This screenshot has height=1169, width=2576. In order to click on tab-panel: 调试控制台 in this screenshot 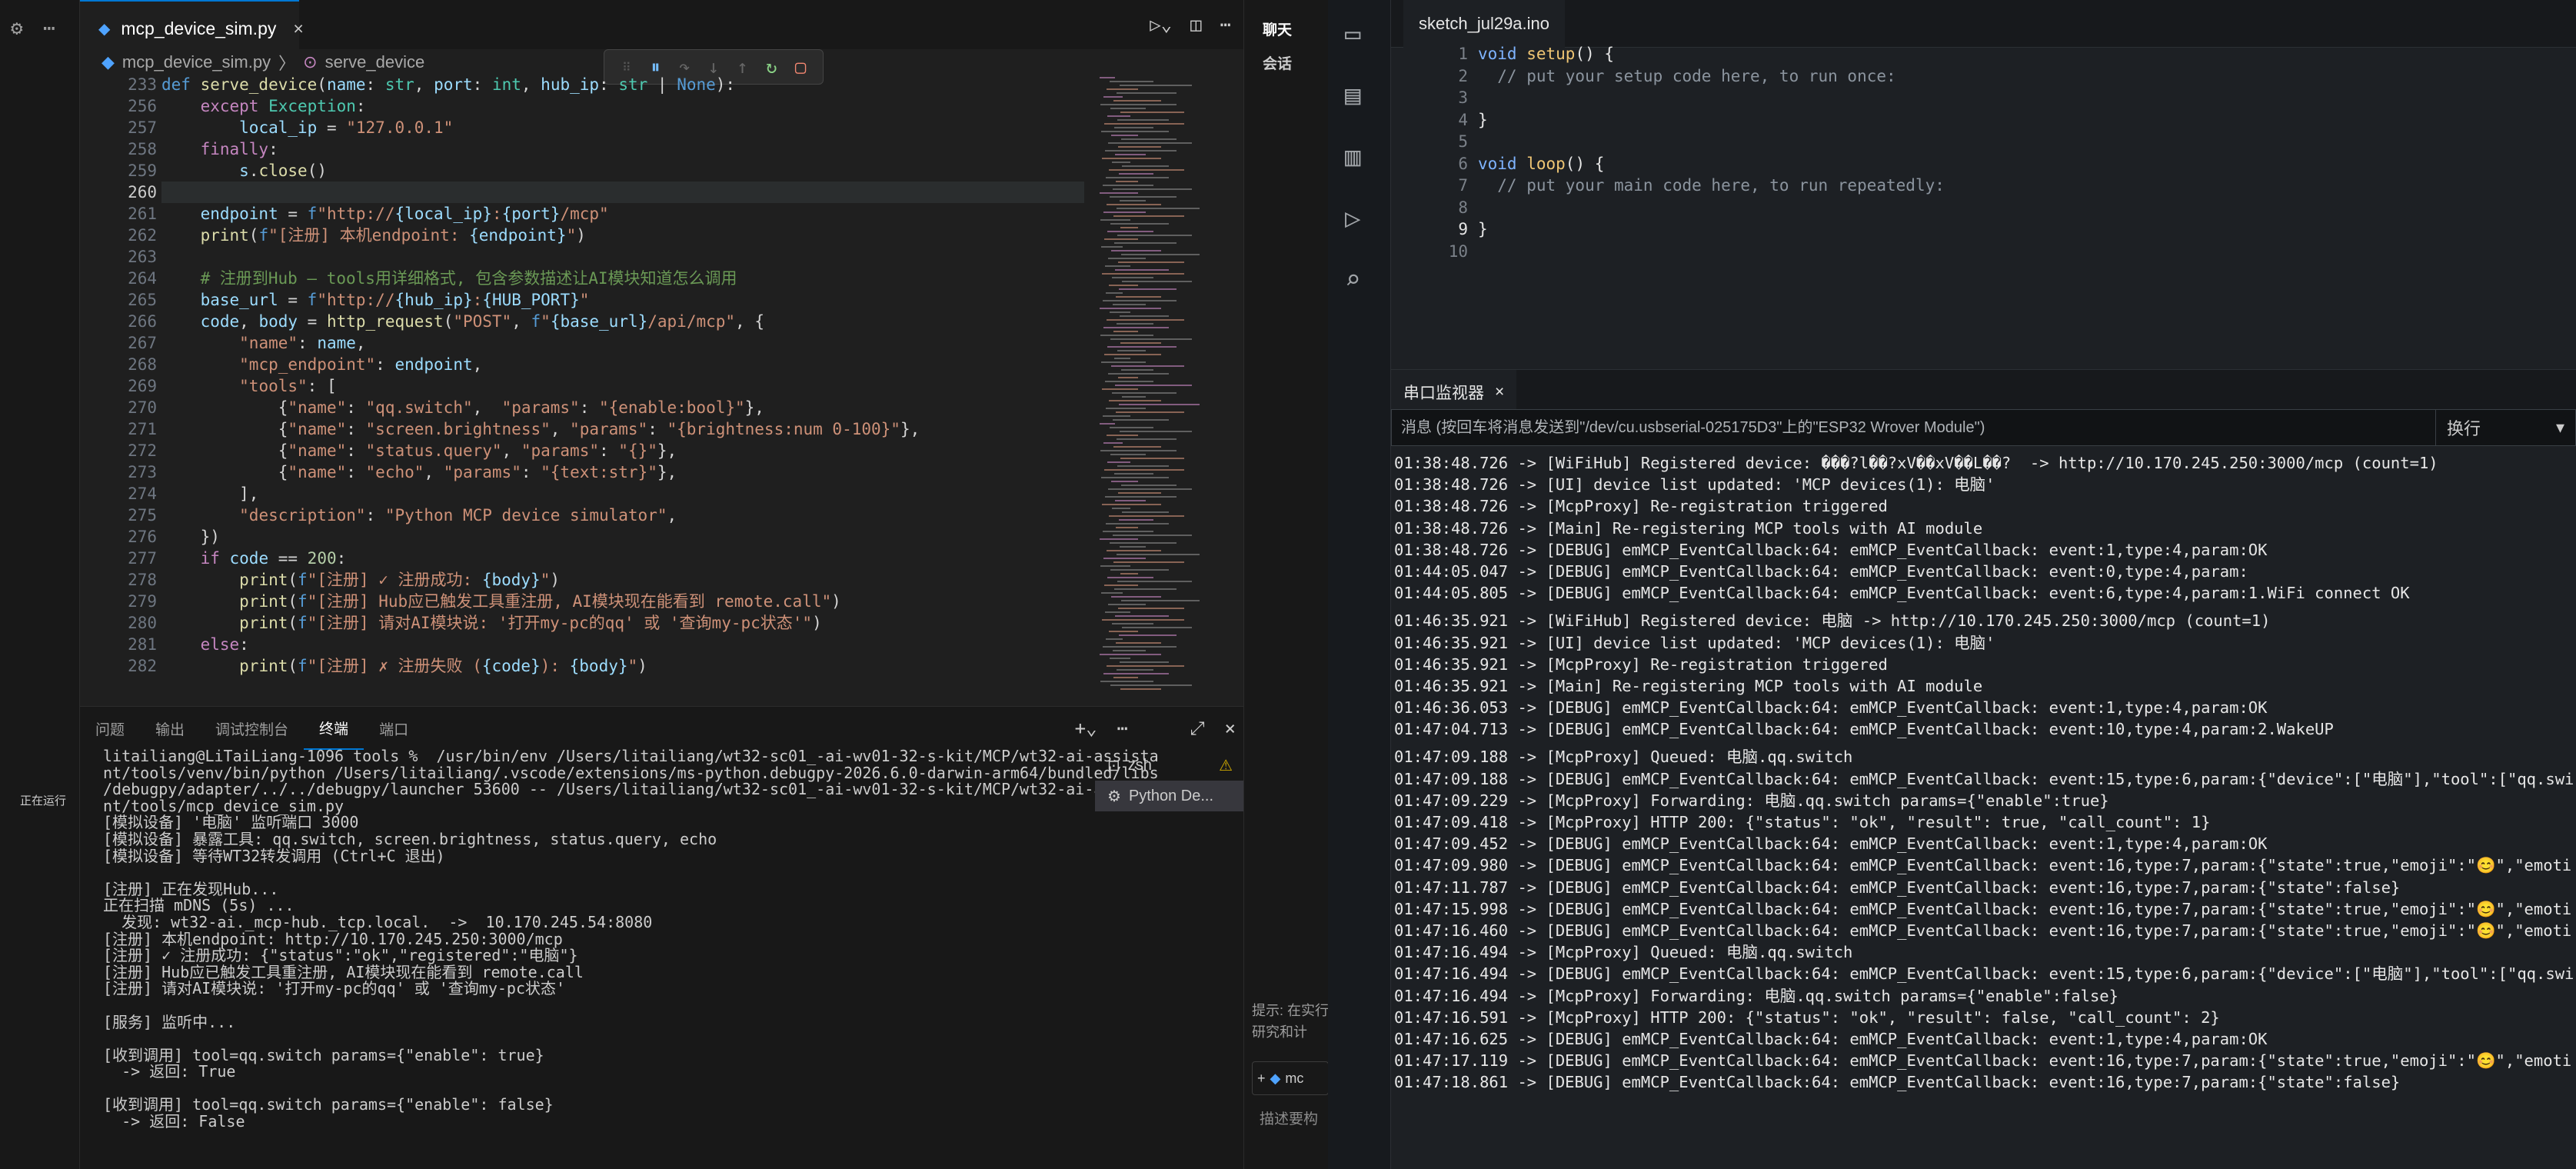, I will do `click(252, 728)`.